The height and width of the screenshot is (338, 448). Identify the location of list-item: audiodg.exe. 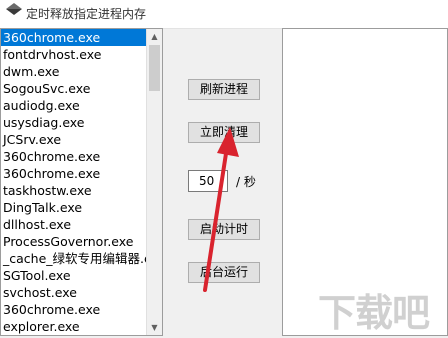
(74, 105).